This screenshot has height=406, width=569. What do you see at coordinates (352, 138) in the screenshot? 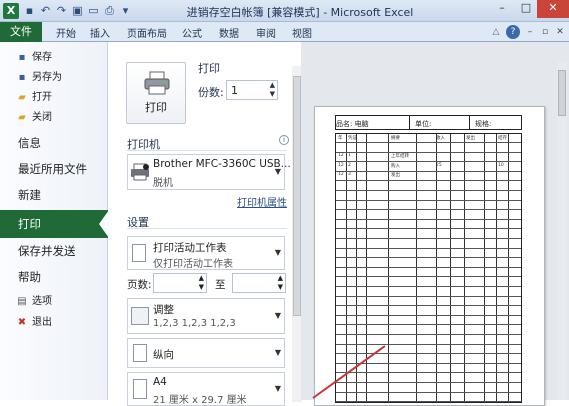
I see `grid-col-head: 凭证` at bounding box center [352, 138].